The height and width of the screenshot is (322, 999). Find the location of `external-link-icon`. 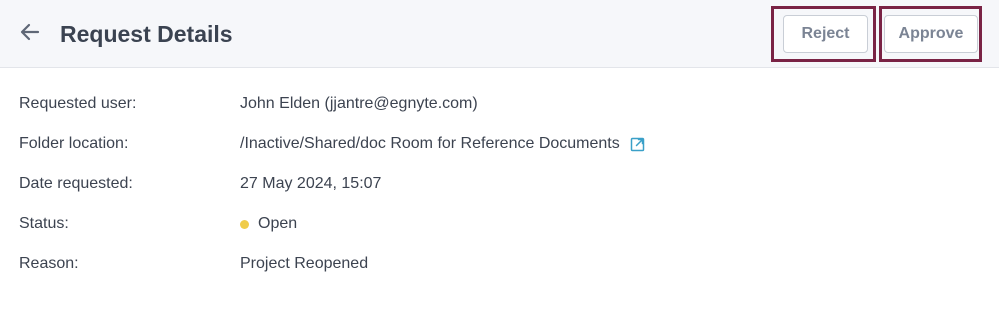

external-link-icon is located at coordinates (637, 144).